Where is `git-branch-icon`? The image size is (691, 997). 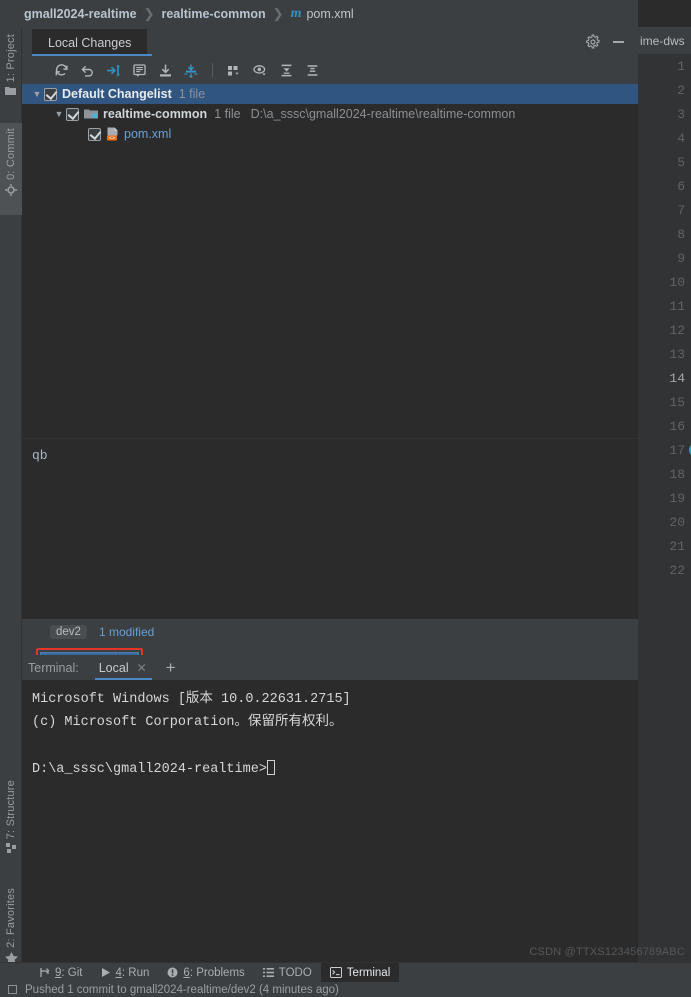
git-branch-icon is located at coordinates (44, 972).